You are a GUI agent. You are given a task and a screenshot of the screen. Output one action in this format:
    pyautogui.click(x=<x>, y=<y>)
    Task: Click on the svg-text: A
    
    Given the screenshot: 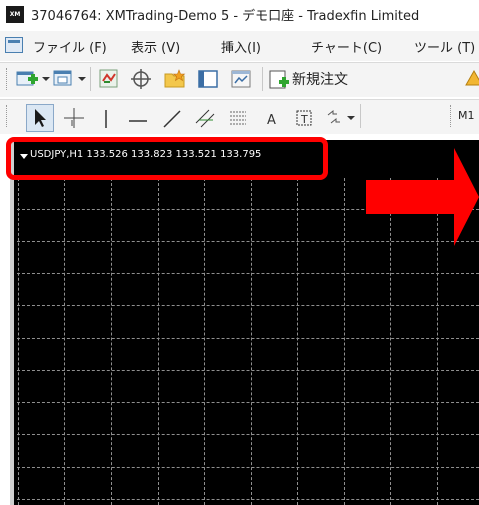 What is the action you would take?
    pyautogui.click(x=271, y=120)
    